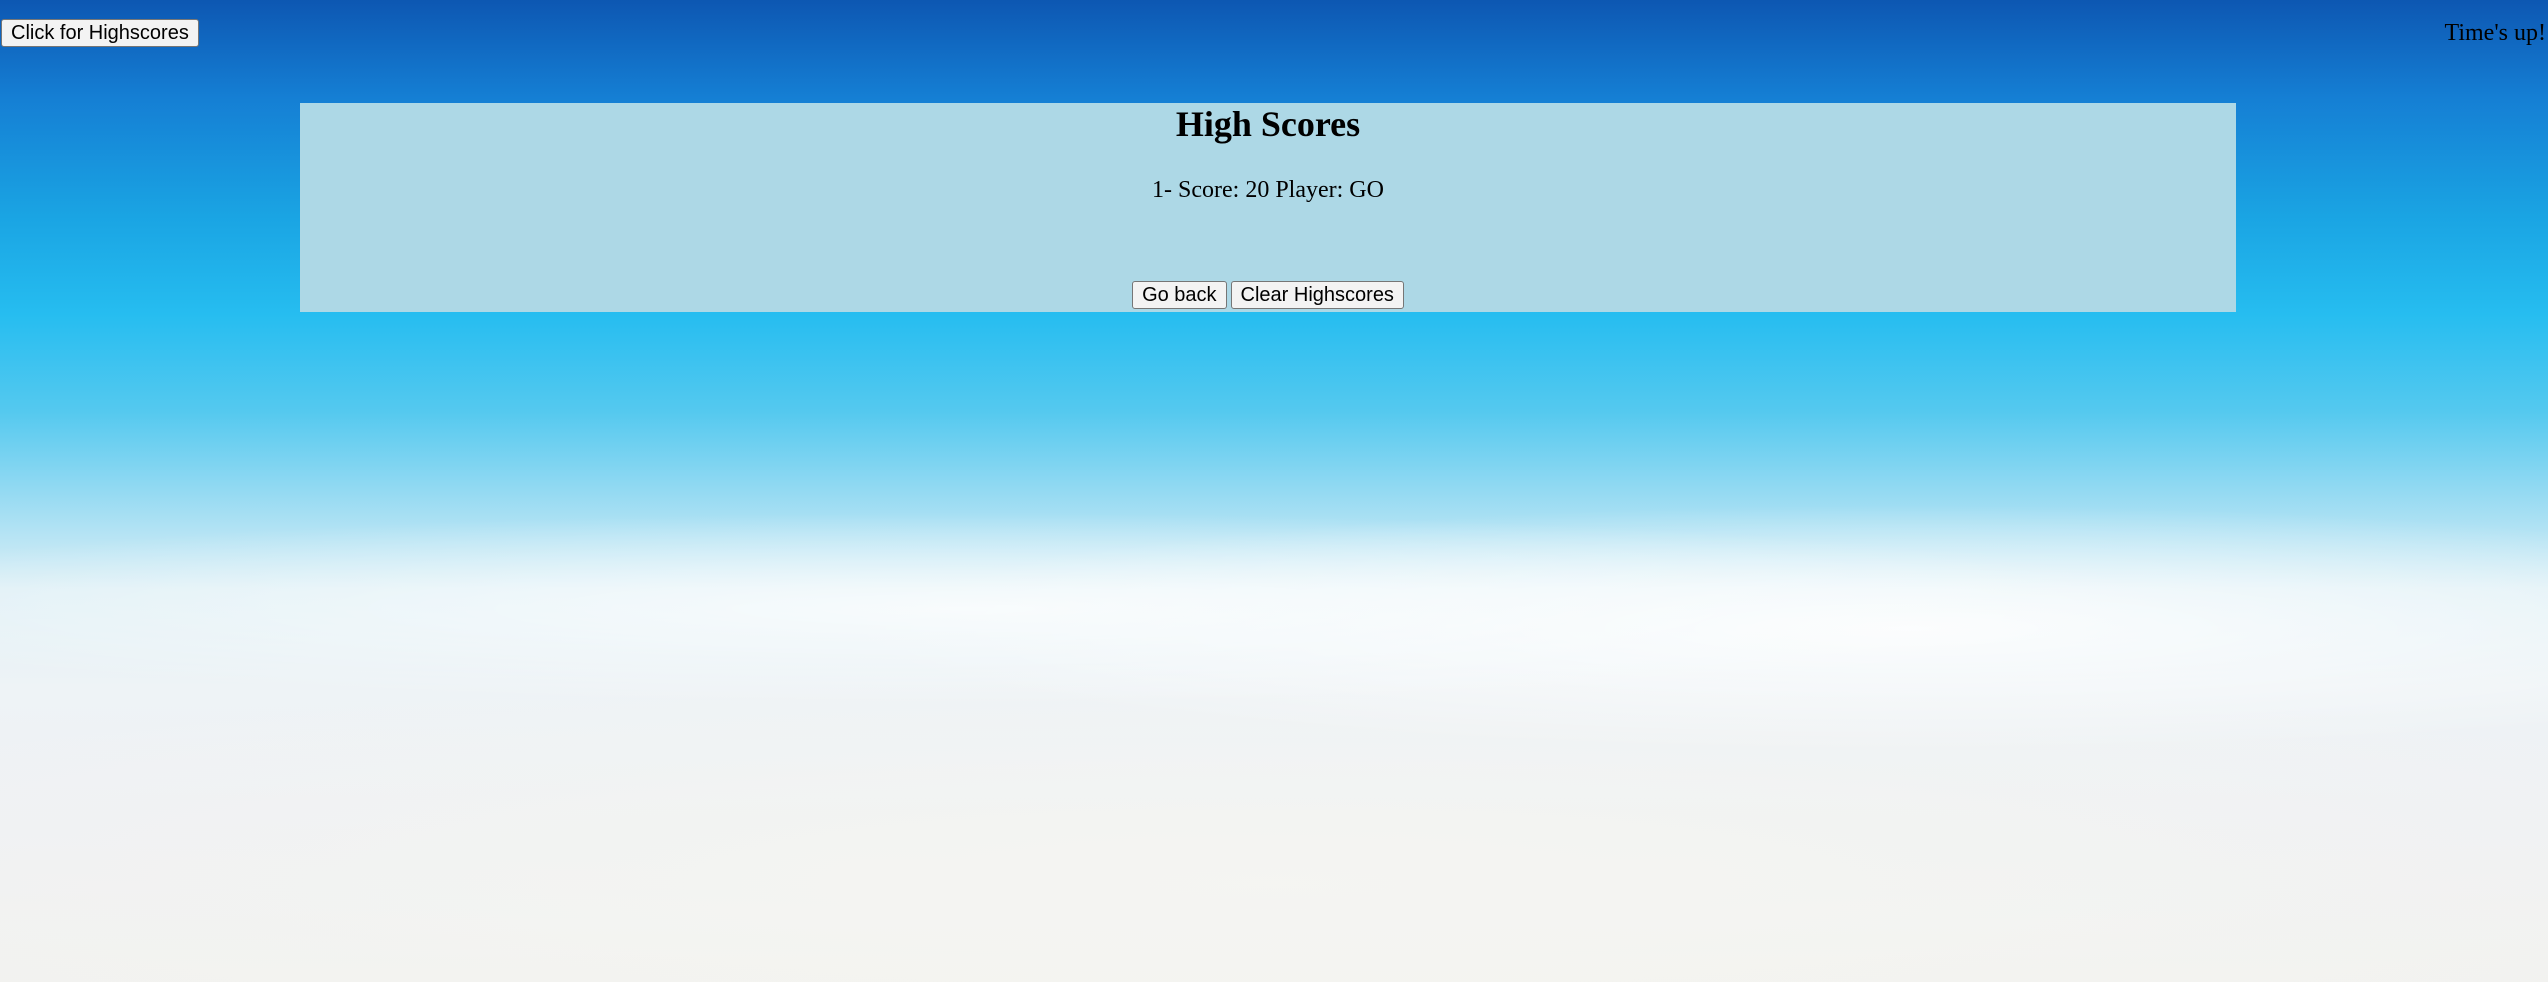  Describe the element at coordinates (100, 33) in the screenshot. I see `view-highscores-button: Click for Highscores` at that location.